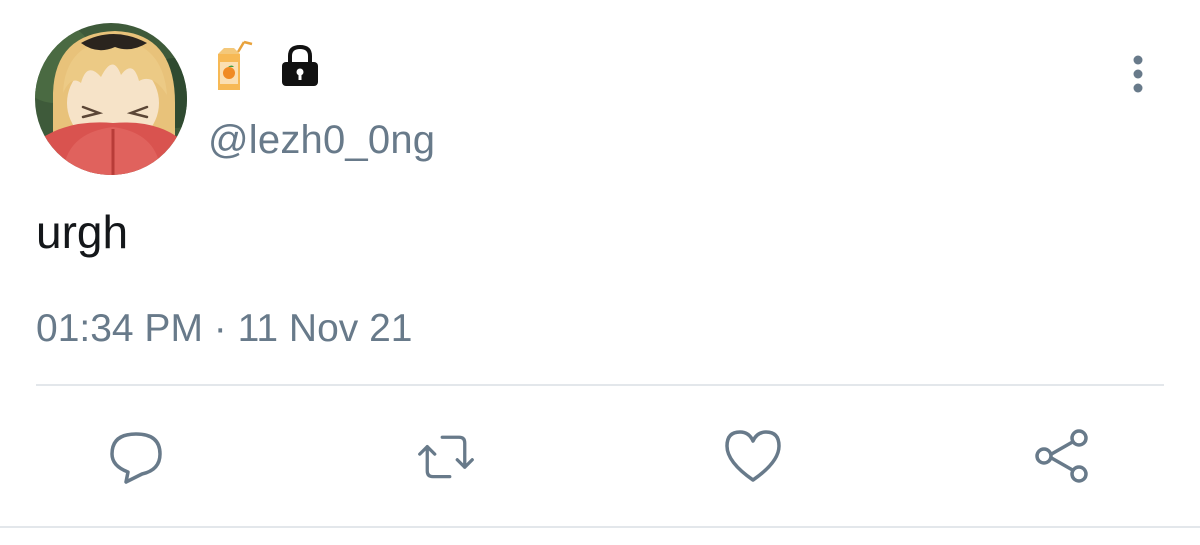 This screenshot has width=1200, height=545. I want to click on retweet-icon, so click(446, 457).